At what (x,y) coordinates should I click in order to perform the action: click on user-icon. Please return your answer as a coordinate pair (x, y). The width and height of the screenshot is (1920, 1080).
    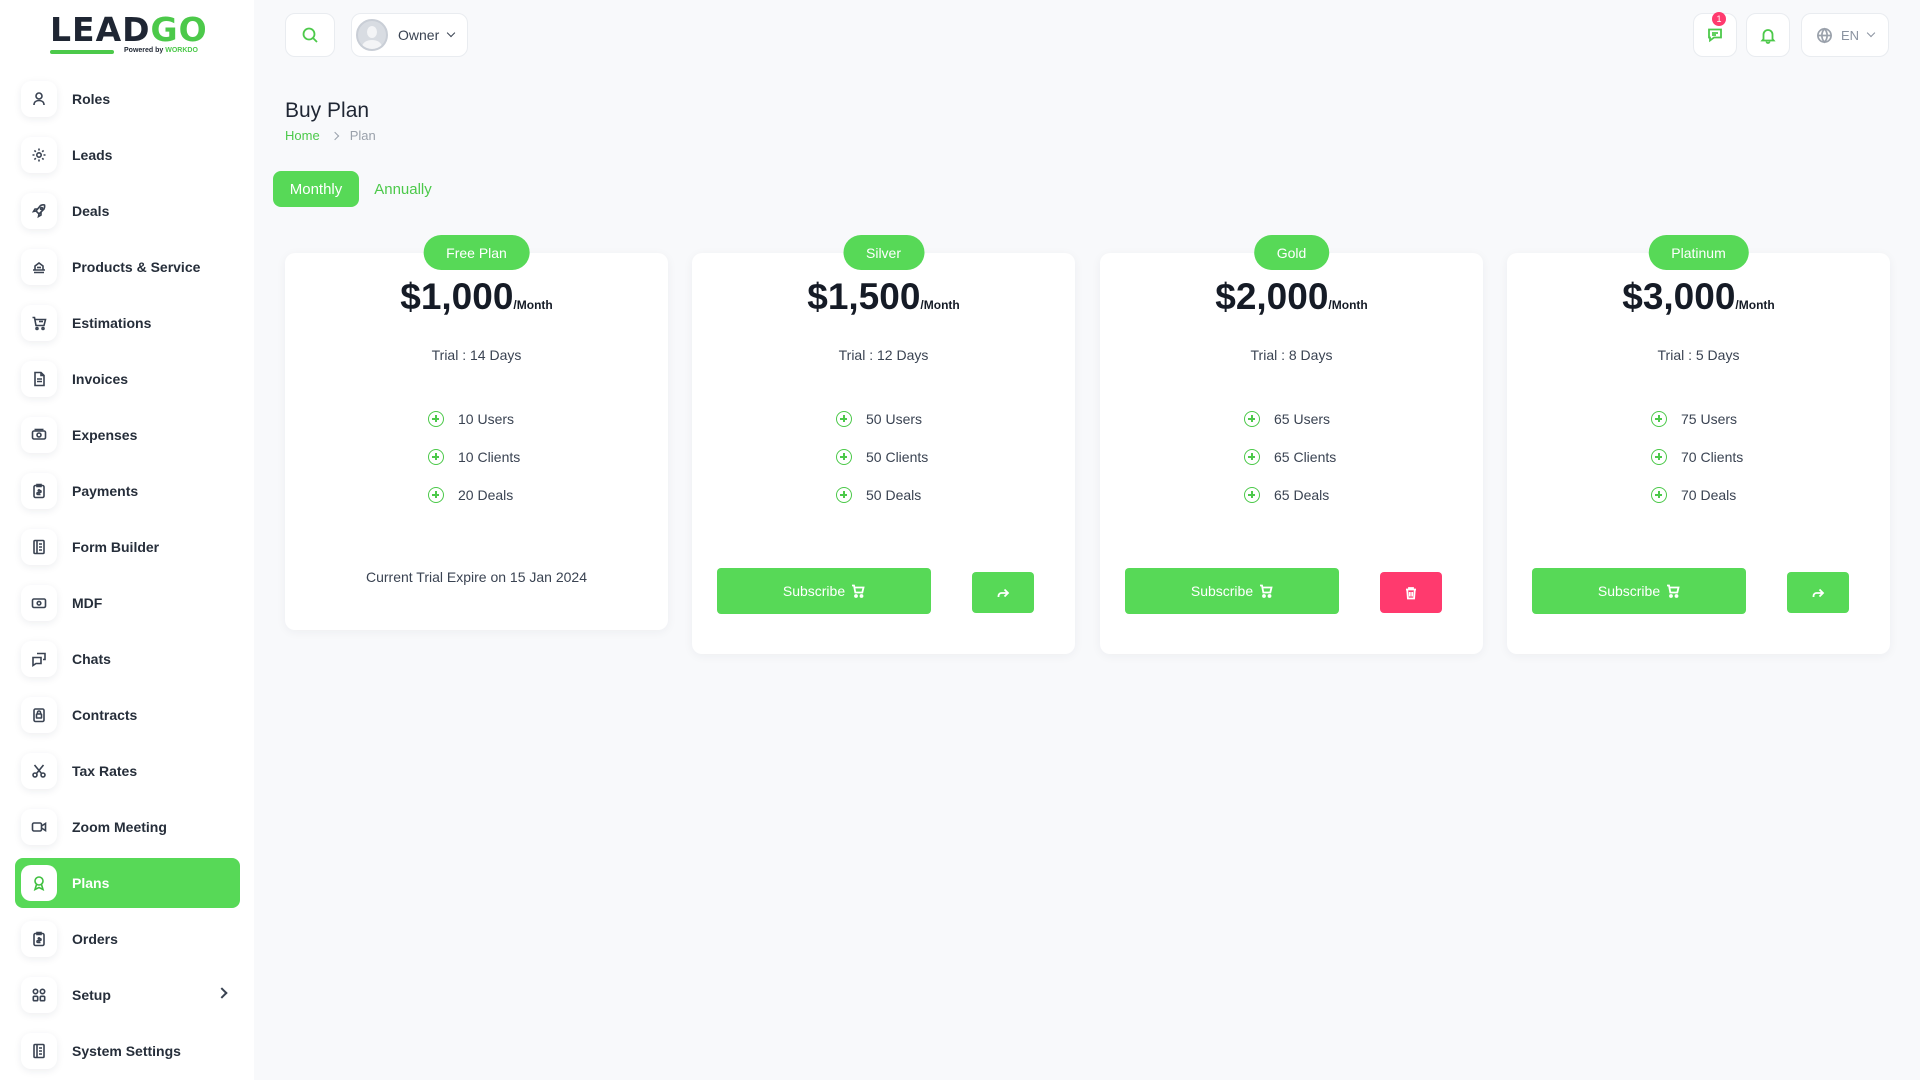
    Looking at the image, I should click on (39, 99).